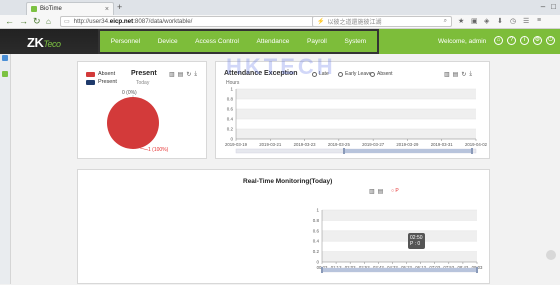 This screenshot has height=285, width=560. What do you see at coordinates (500, 21) in the screenshot?
I see `download-icon: ⬇` at bounding box center [500, 21].